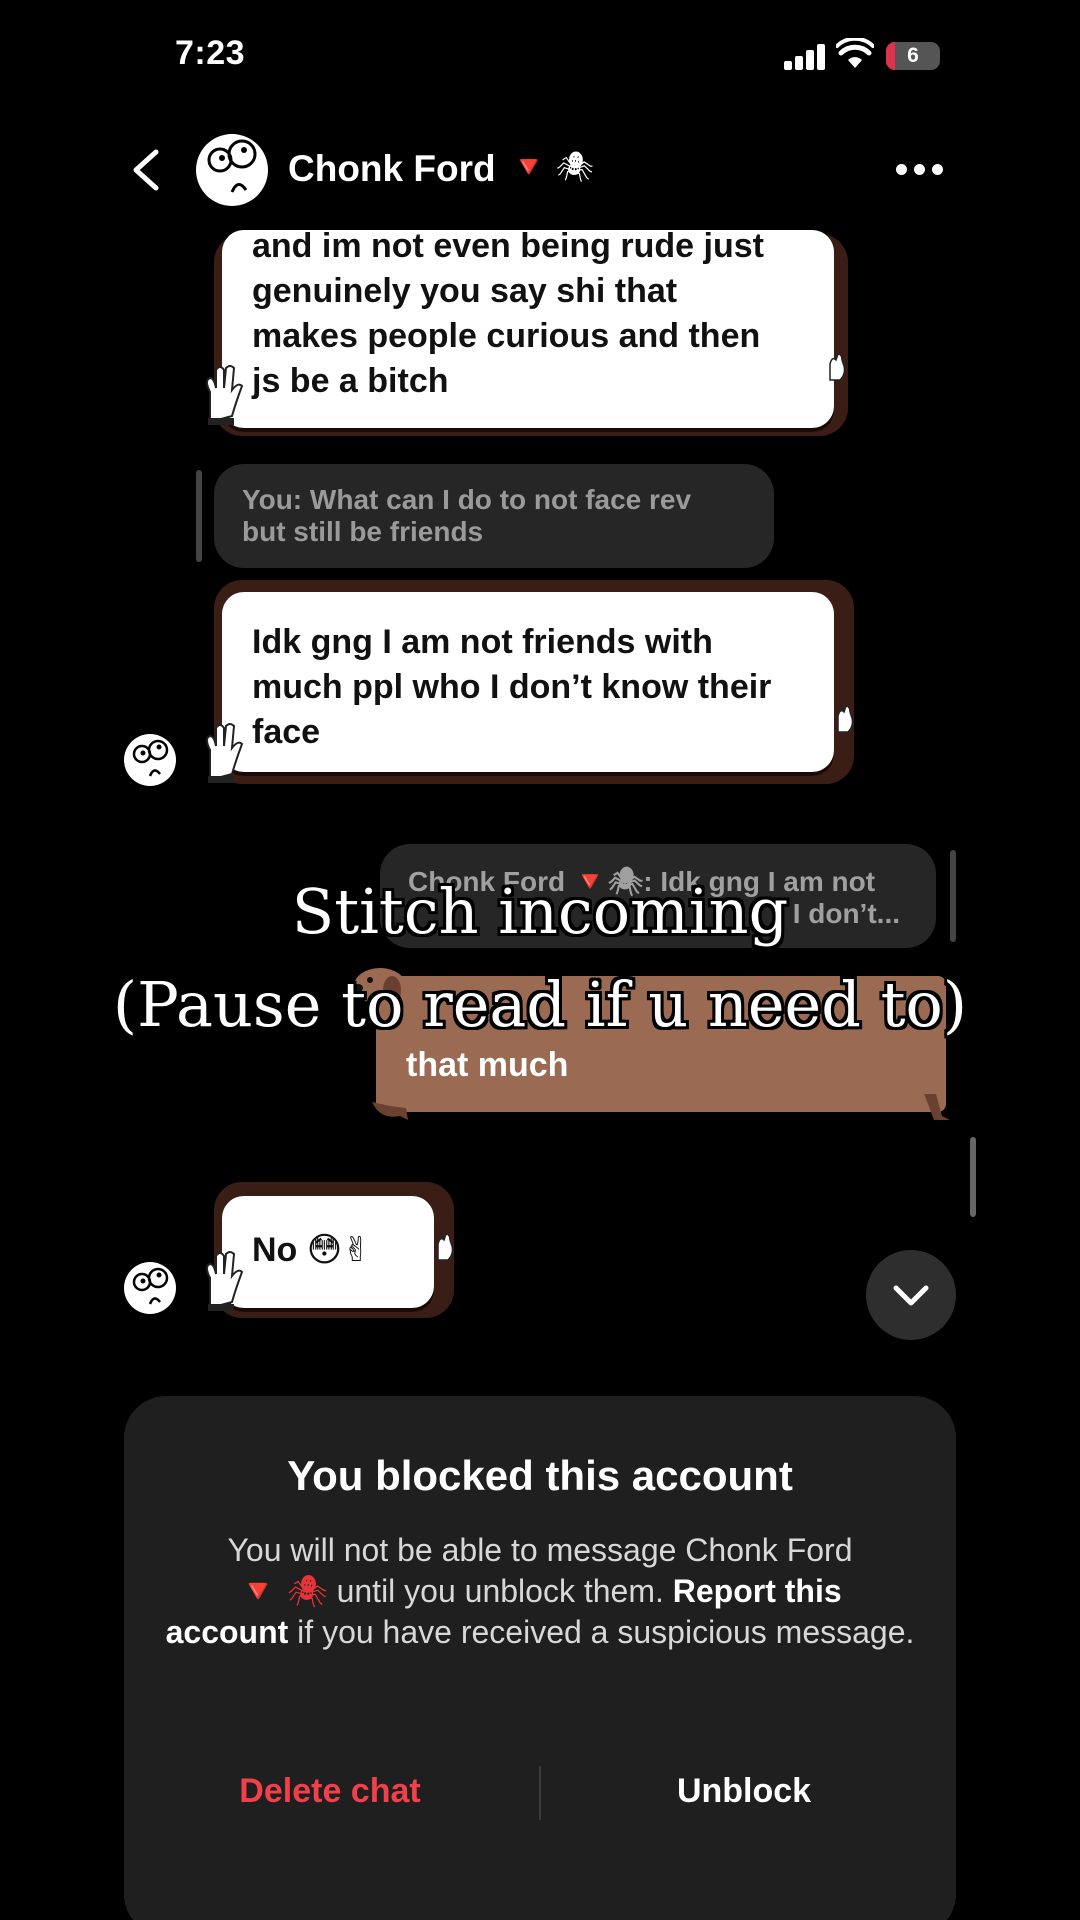 This screenshot has height=1920, width=1080. What do you see at coordinates (973, 1177) in the screenshot?
I see `scrollbar` at bounding box center [973, 1177].